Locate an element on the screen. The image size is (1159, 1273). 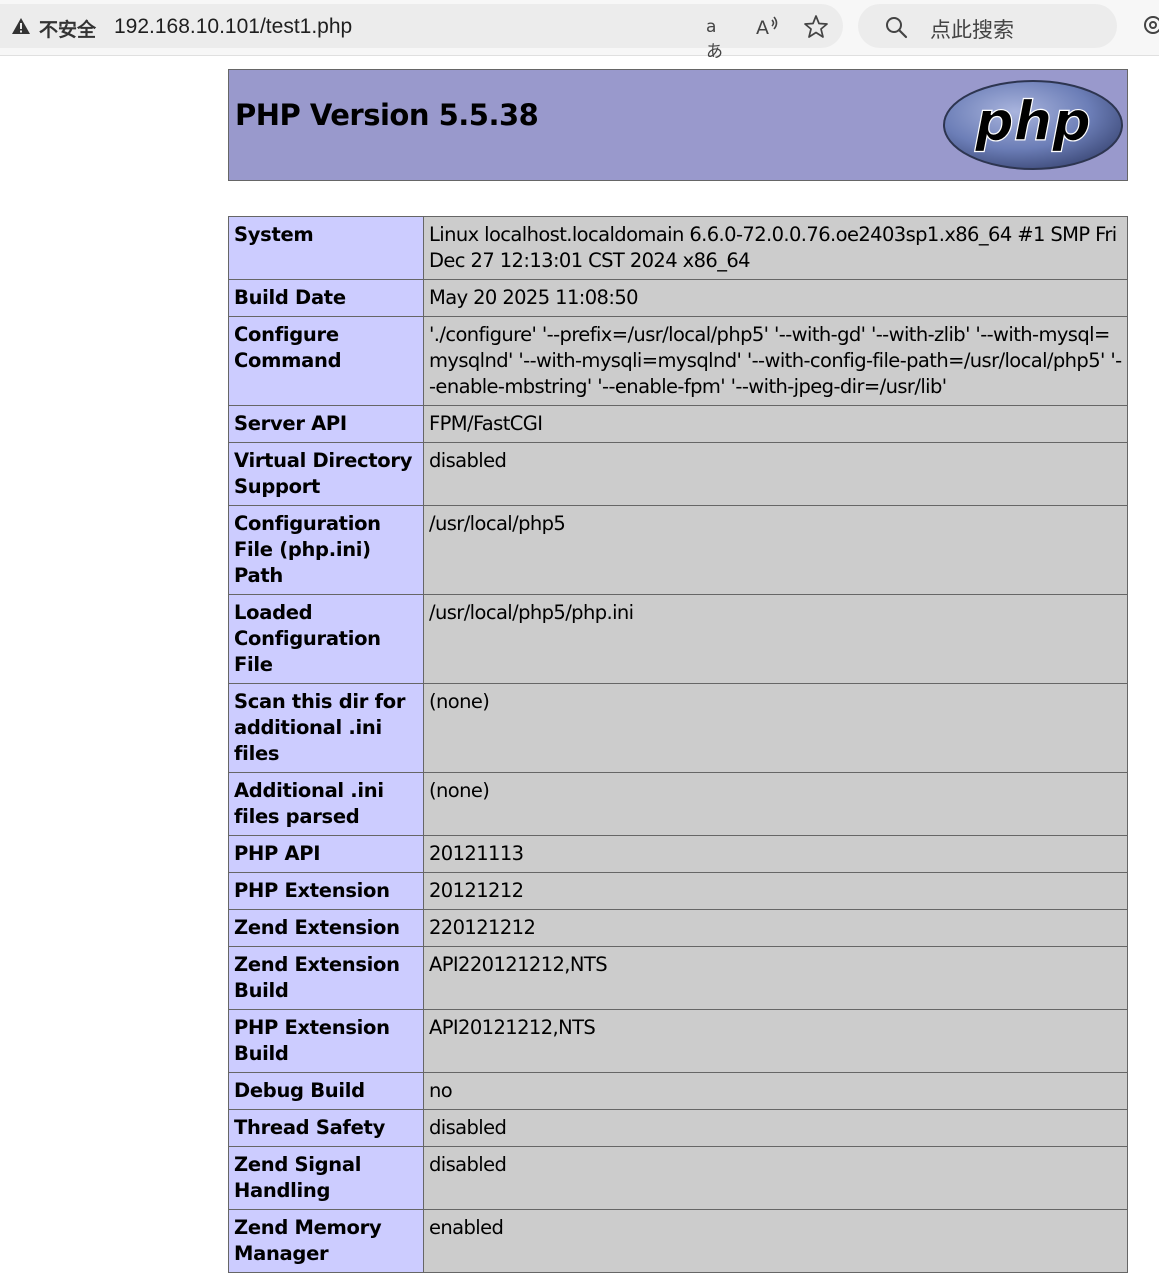
read-aloud-icon: A is located at coordinates (768, 27).